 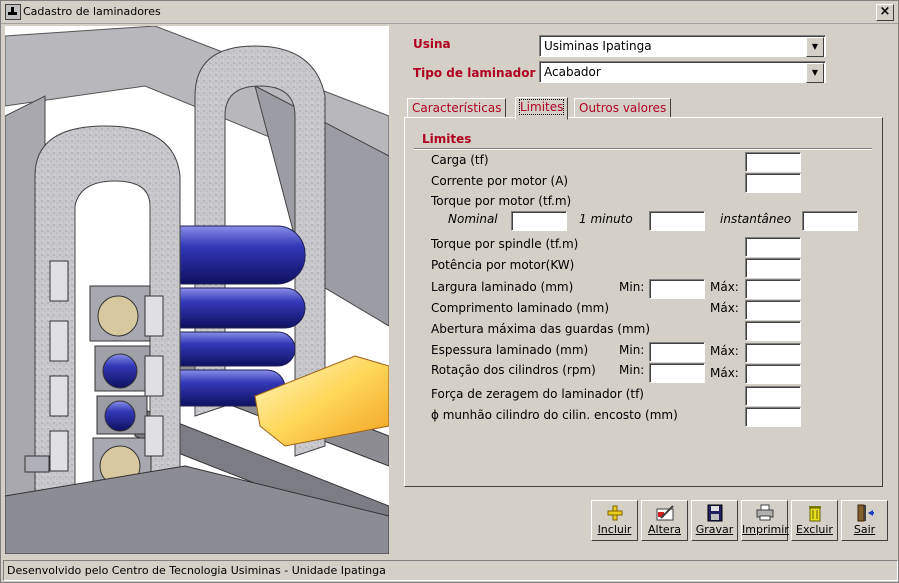 What do you see at coordinates (502, 287) in the screenshot?
I see `largura-label: Largura laminado (mm)` at bounding box center [502, 287].